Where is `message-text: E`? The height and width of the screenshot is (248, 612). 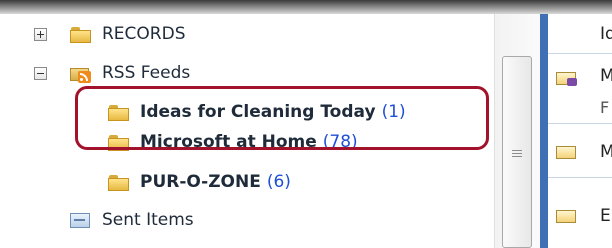 message-text: E is located at coordinates (605, 216).